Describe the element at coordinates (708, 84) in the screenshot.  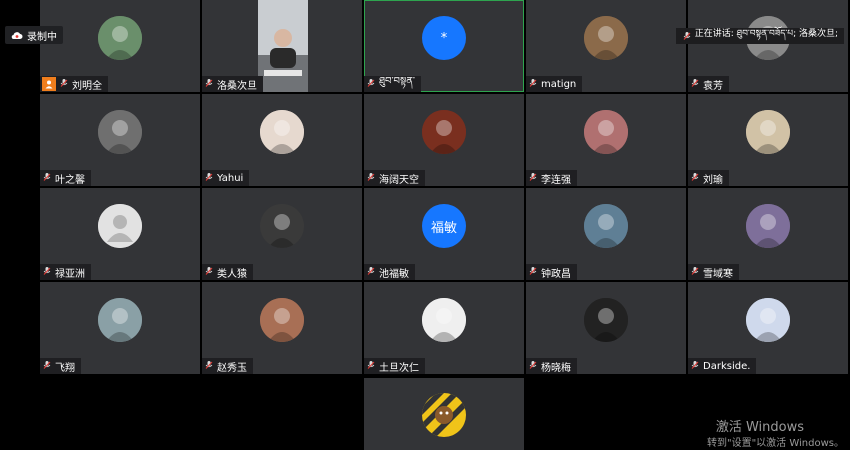
I see `participant-namebar: 袁芳` at that location.